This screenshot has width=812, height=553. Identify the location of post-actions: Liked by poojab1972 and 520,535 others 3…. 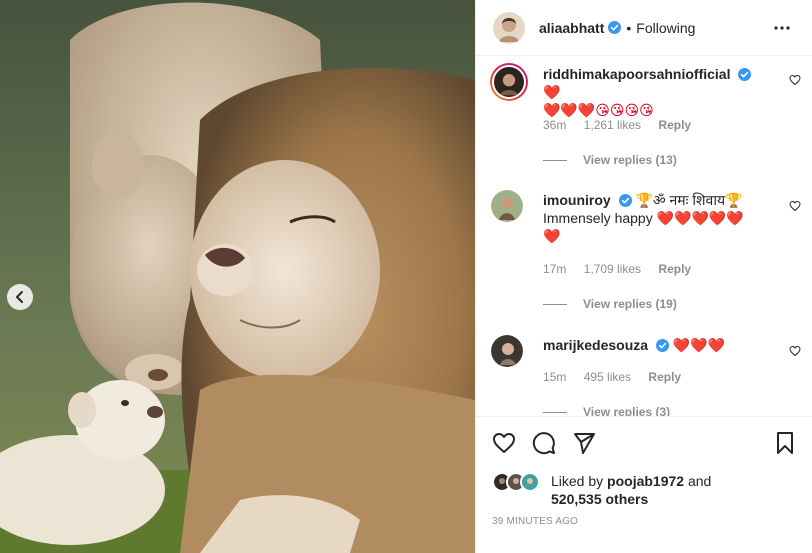
(644, 484).